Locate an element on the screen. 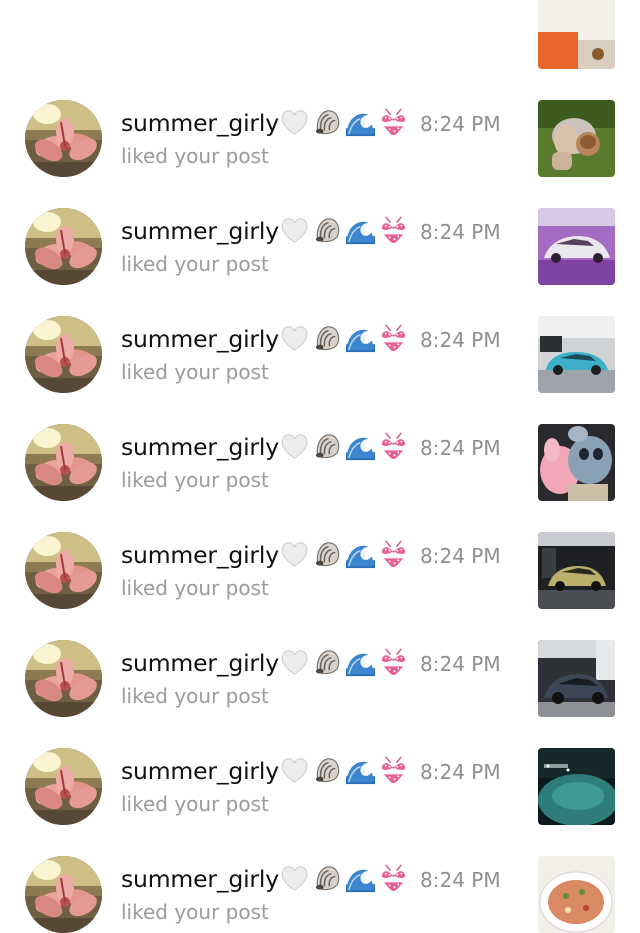 The image size is (640, 933). notification-row is located at coordinates (320, 31).